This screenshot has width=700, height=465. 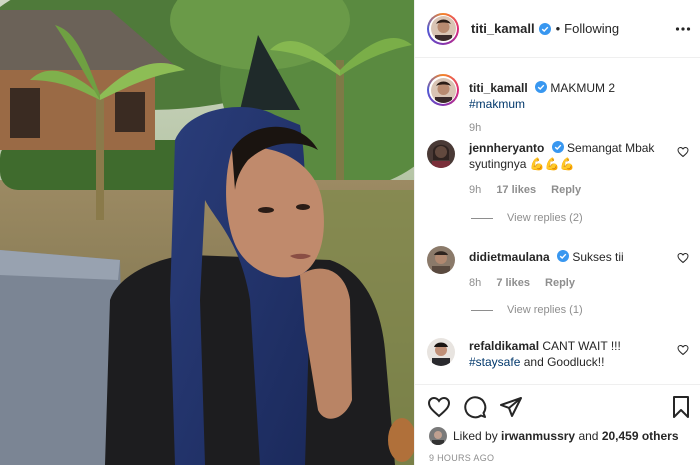 I want to click on liked-by-avatar, so click(x=438, y=436).